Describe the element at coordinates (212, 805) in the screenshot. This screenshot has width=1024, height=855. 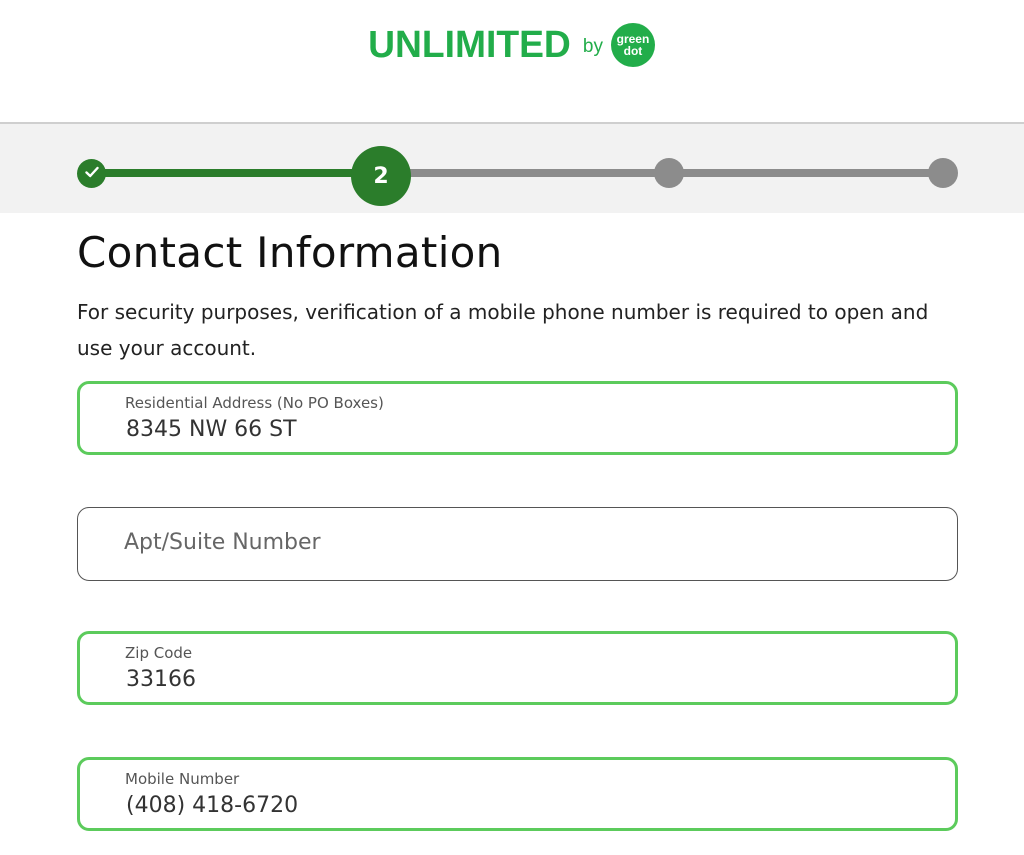
I see `mobile-number-input: (408) 418-6720` at that location.